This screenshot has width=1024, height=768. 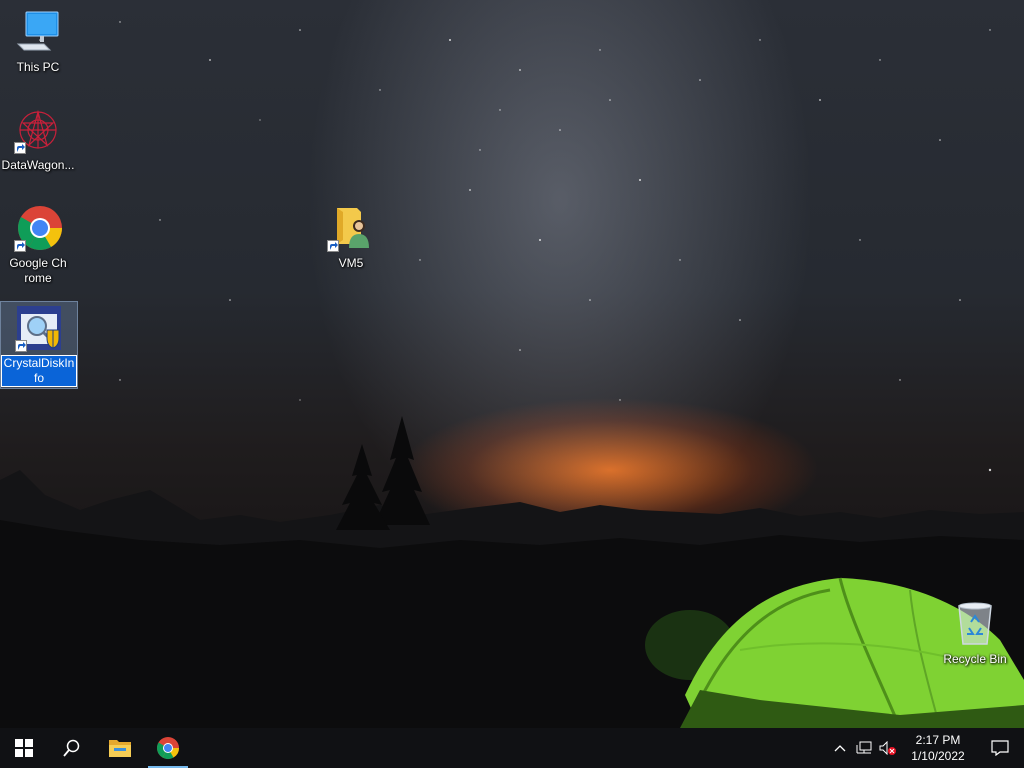 What do you see at coordinates (975, 659) in the screenshot?
I see `desktop-icon-label: Recycle Bin` at bounding box center [975, 659].